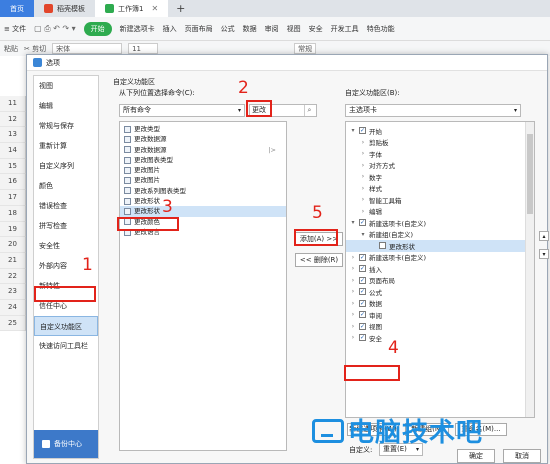  Describe the element at coordinates (13, 260) in the screenshot. I see `row-header: 21` at that location.